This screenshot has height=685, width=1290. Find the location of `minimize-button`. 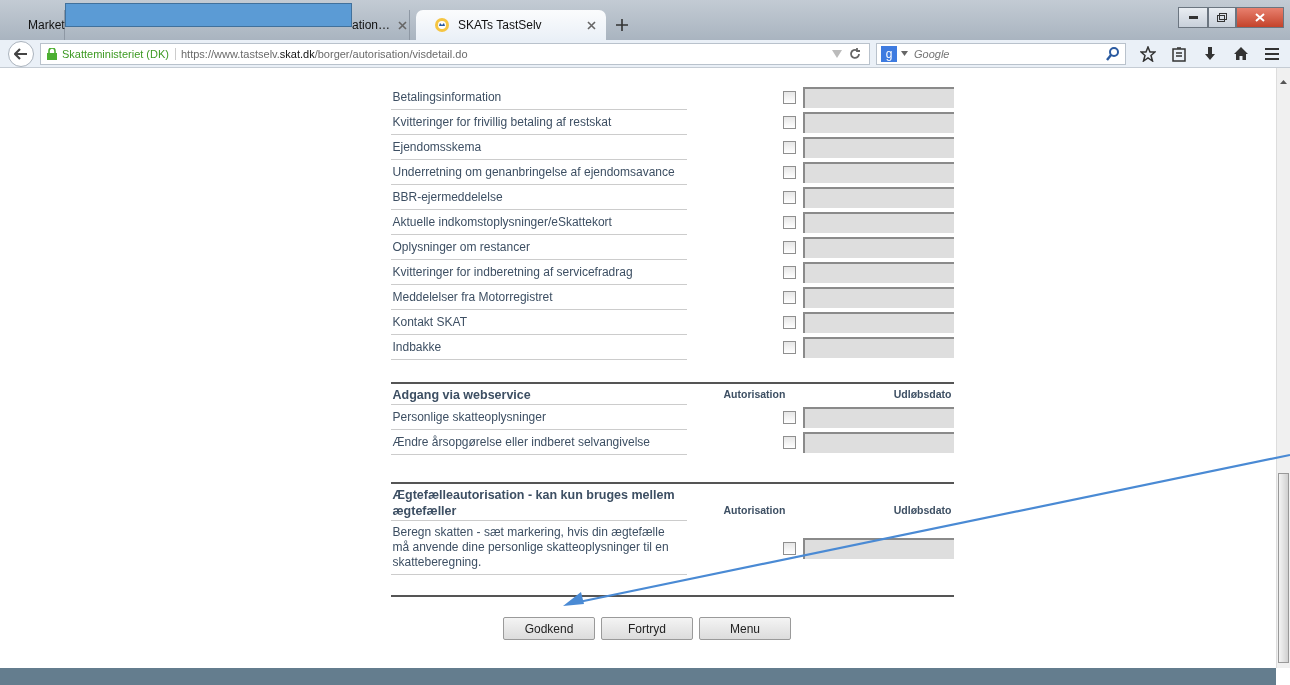

minimize-button is located at coordinates (1193, 17).